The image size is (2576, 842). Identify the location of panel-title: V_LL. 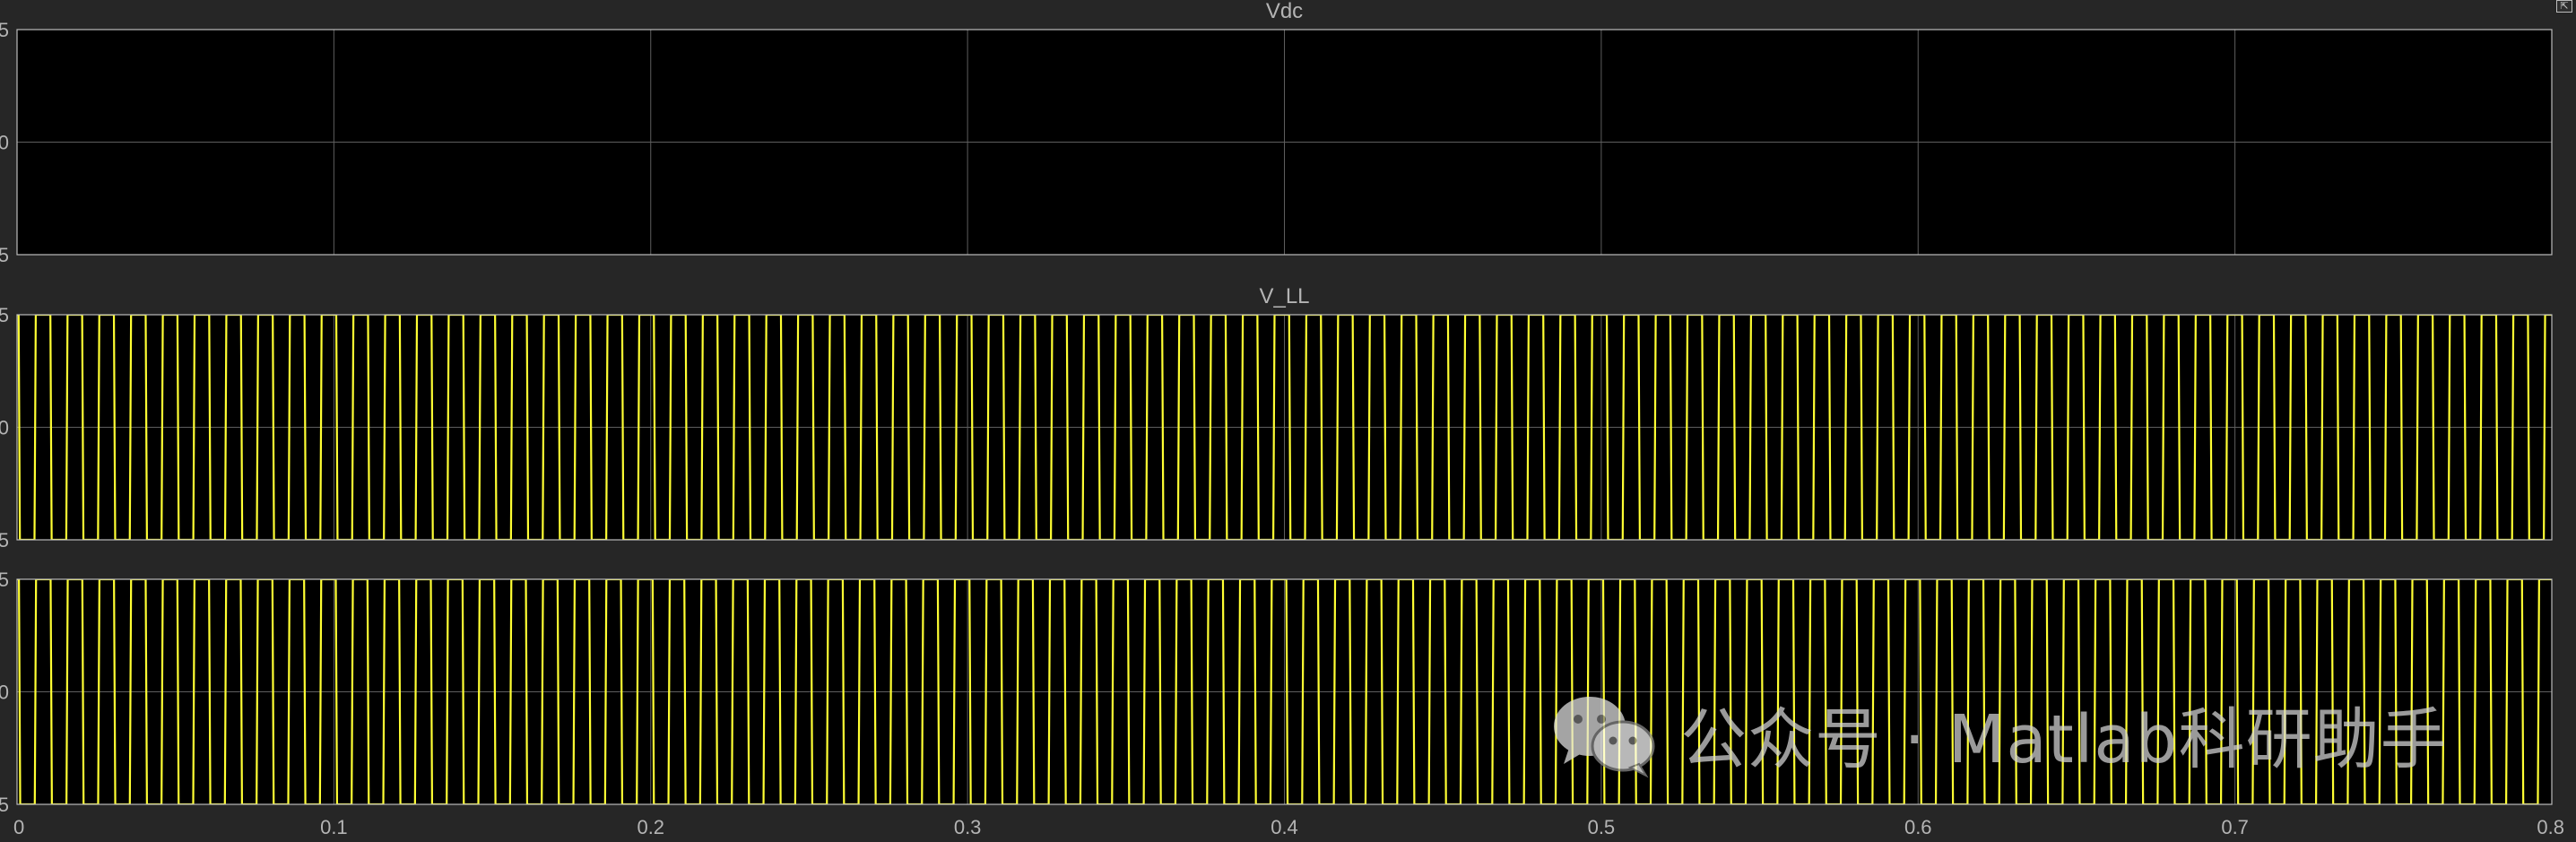
(1284, 296).